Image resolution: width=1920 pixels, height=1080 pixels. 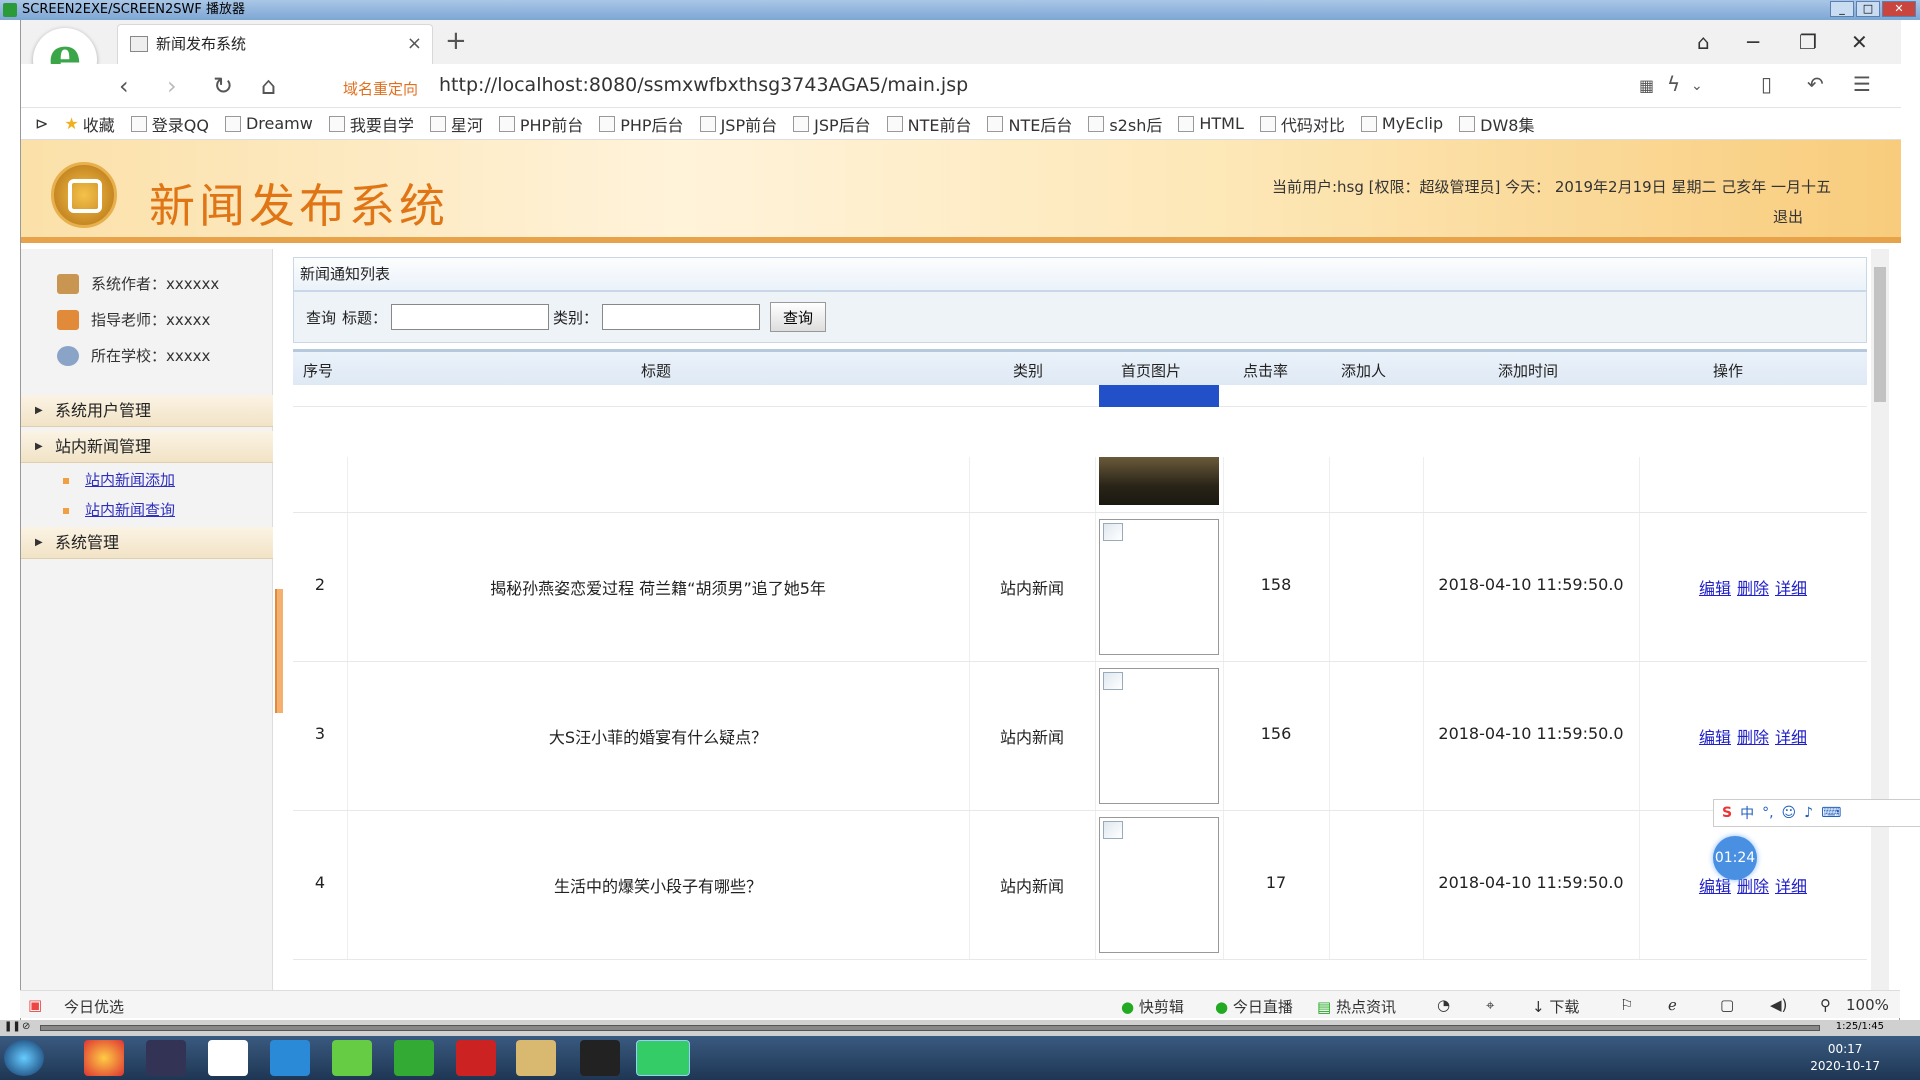 I want to click on row-number: 3, so click(x=320, y=733).